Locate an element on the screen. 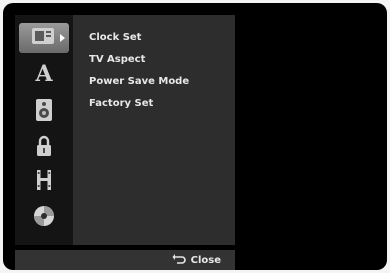 Image resolution: width=390 pixels, height=273 pixels. category-lock is located at coordinates (44, 148).